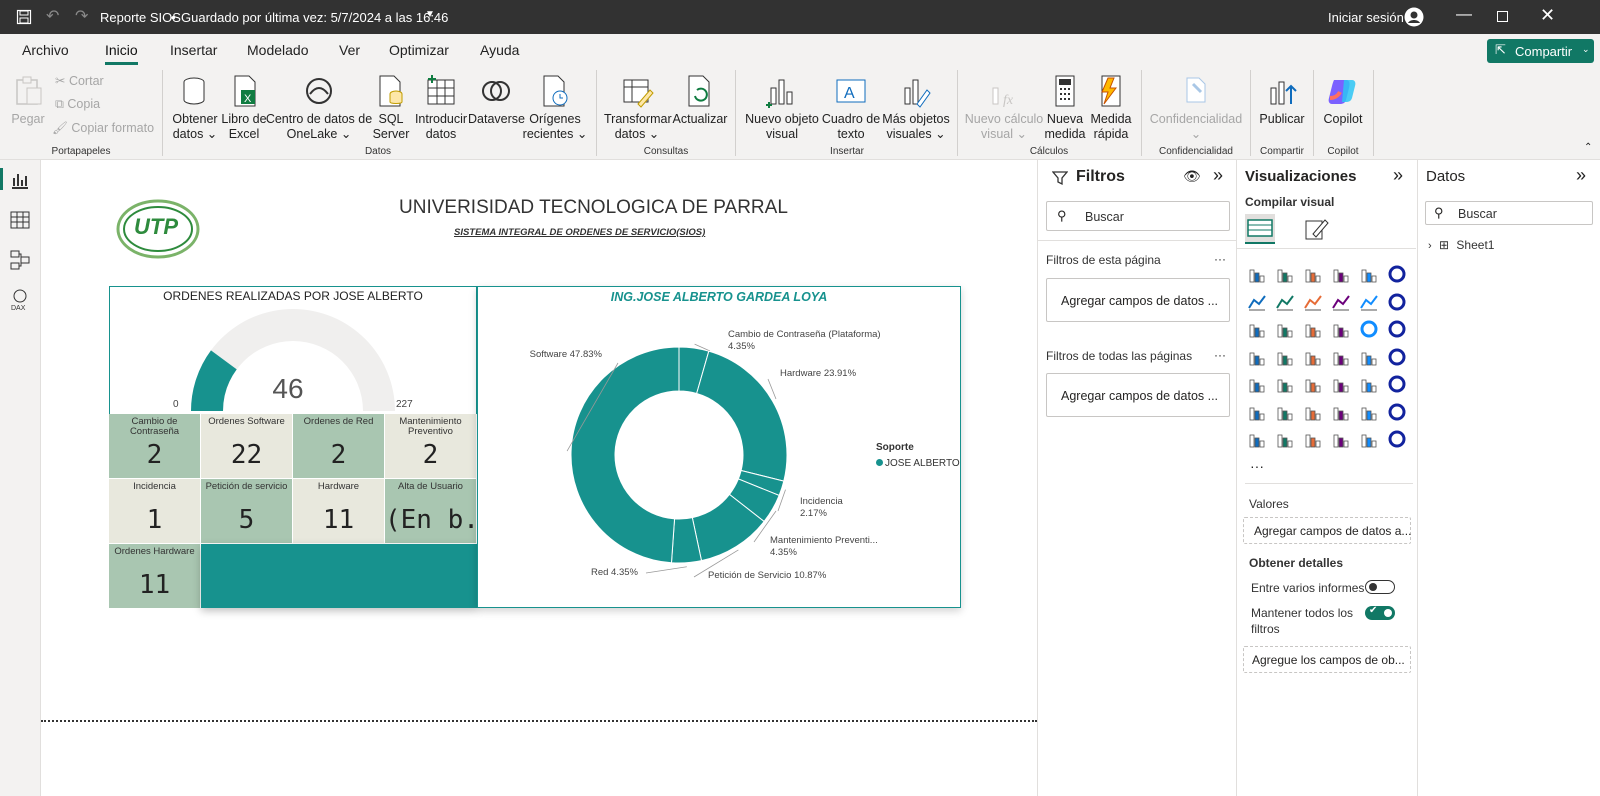 The height and width of the screenshot is (796, 1600). Describe the element at coordinates (77, 104) in the screenshot. I see `copy-button: ⧉ Copia` at that location.